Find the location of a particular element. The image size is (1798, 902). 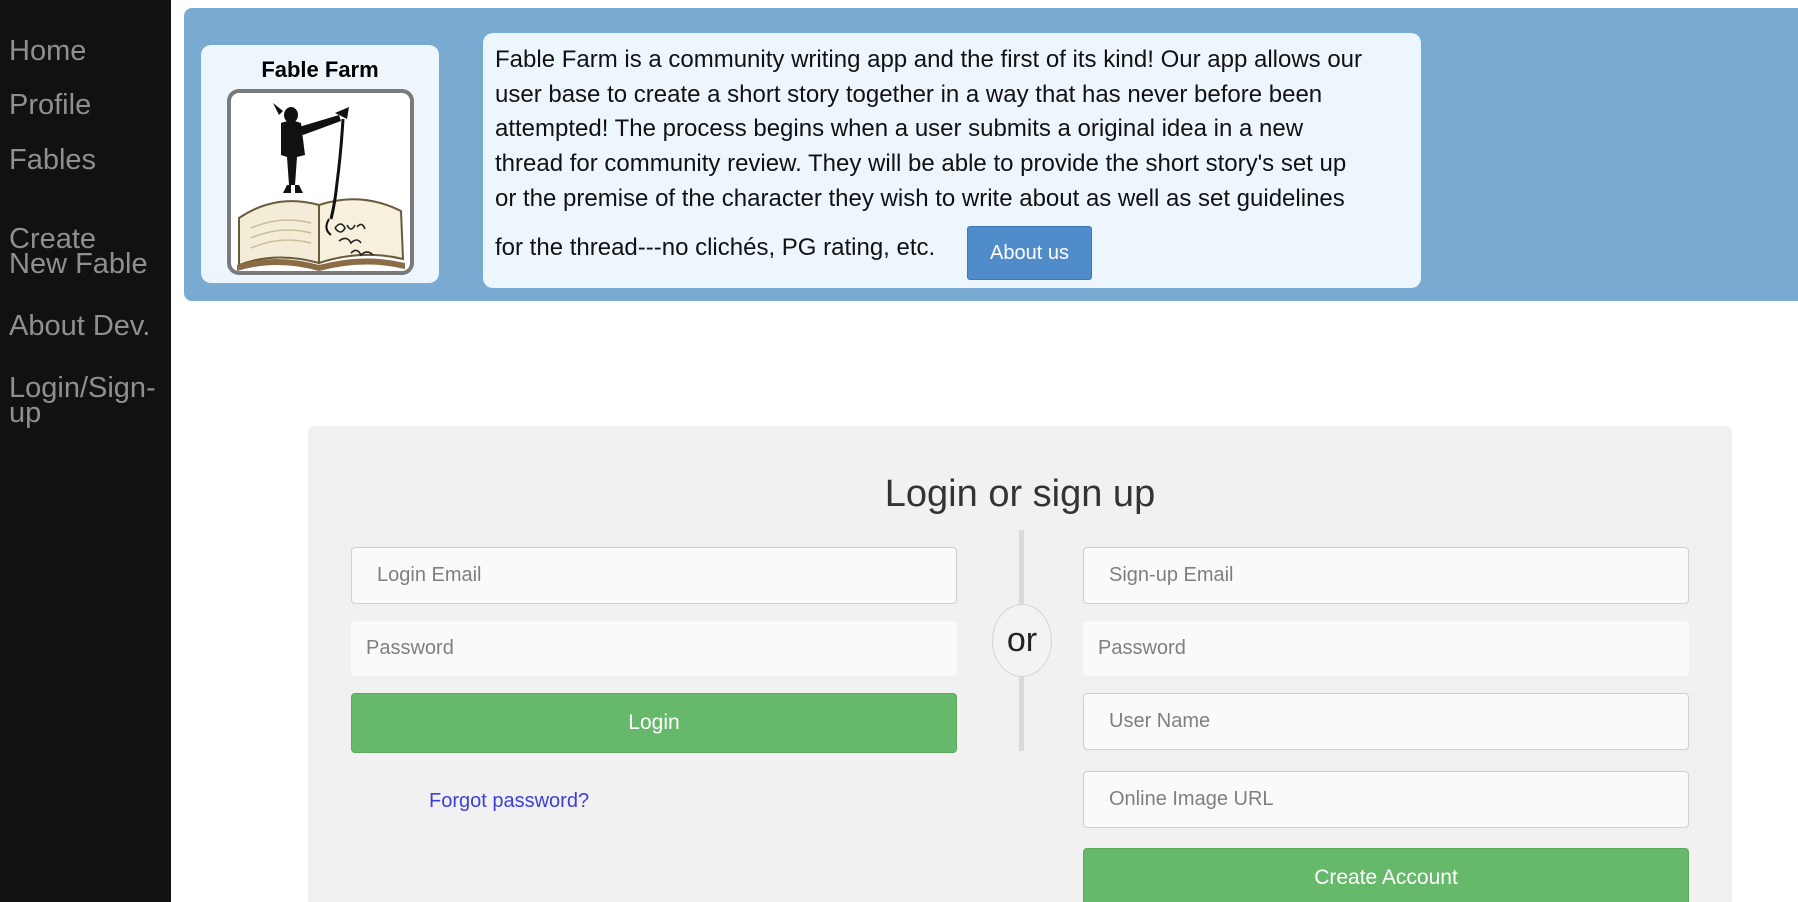

login-password-input is located at coordinates (654, 648).